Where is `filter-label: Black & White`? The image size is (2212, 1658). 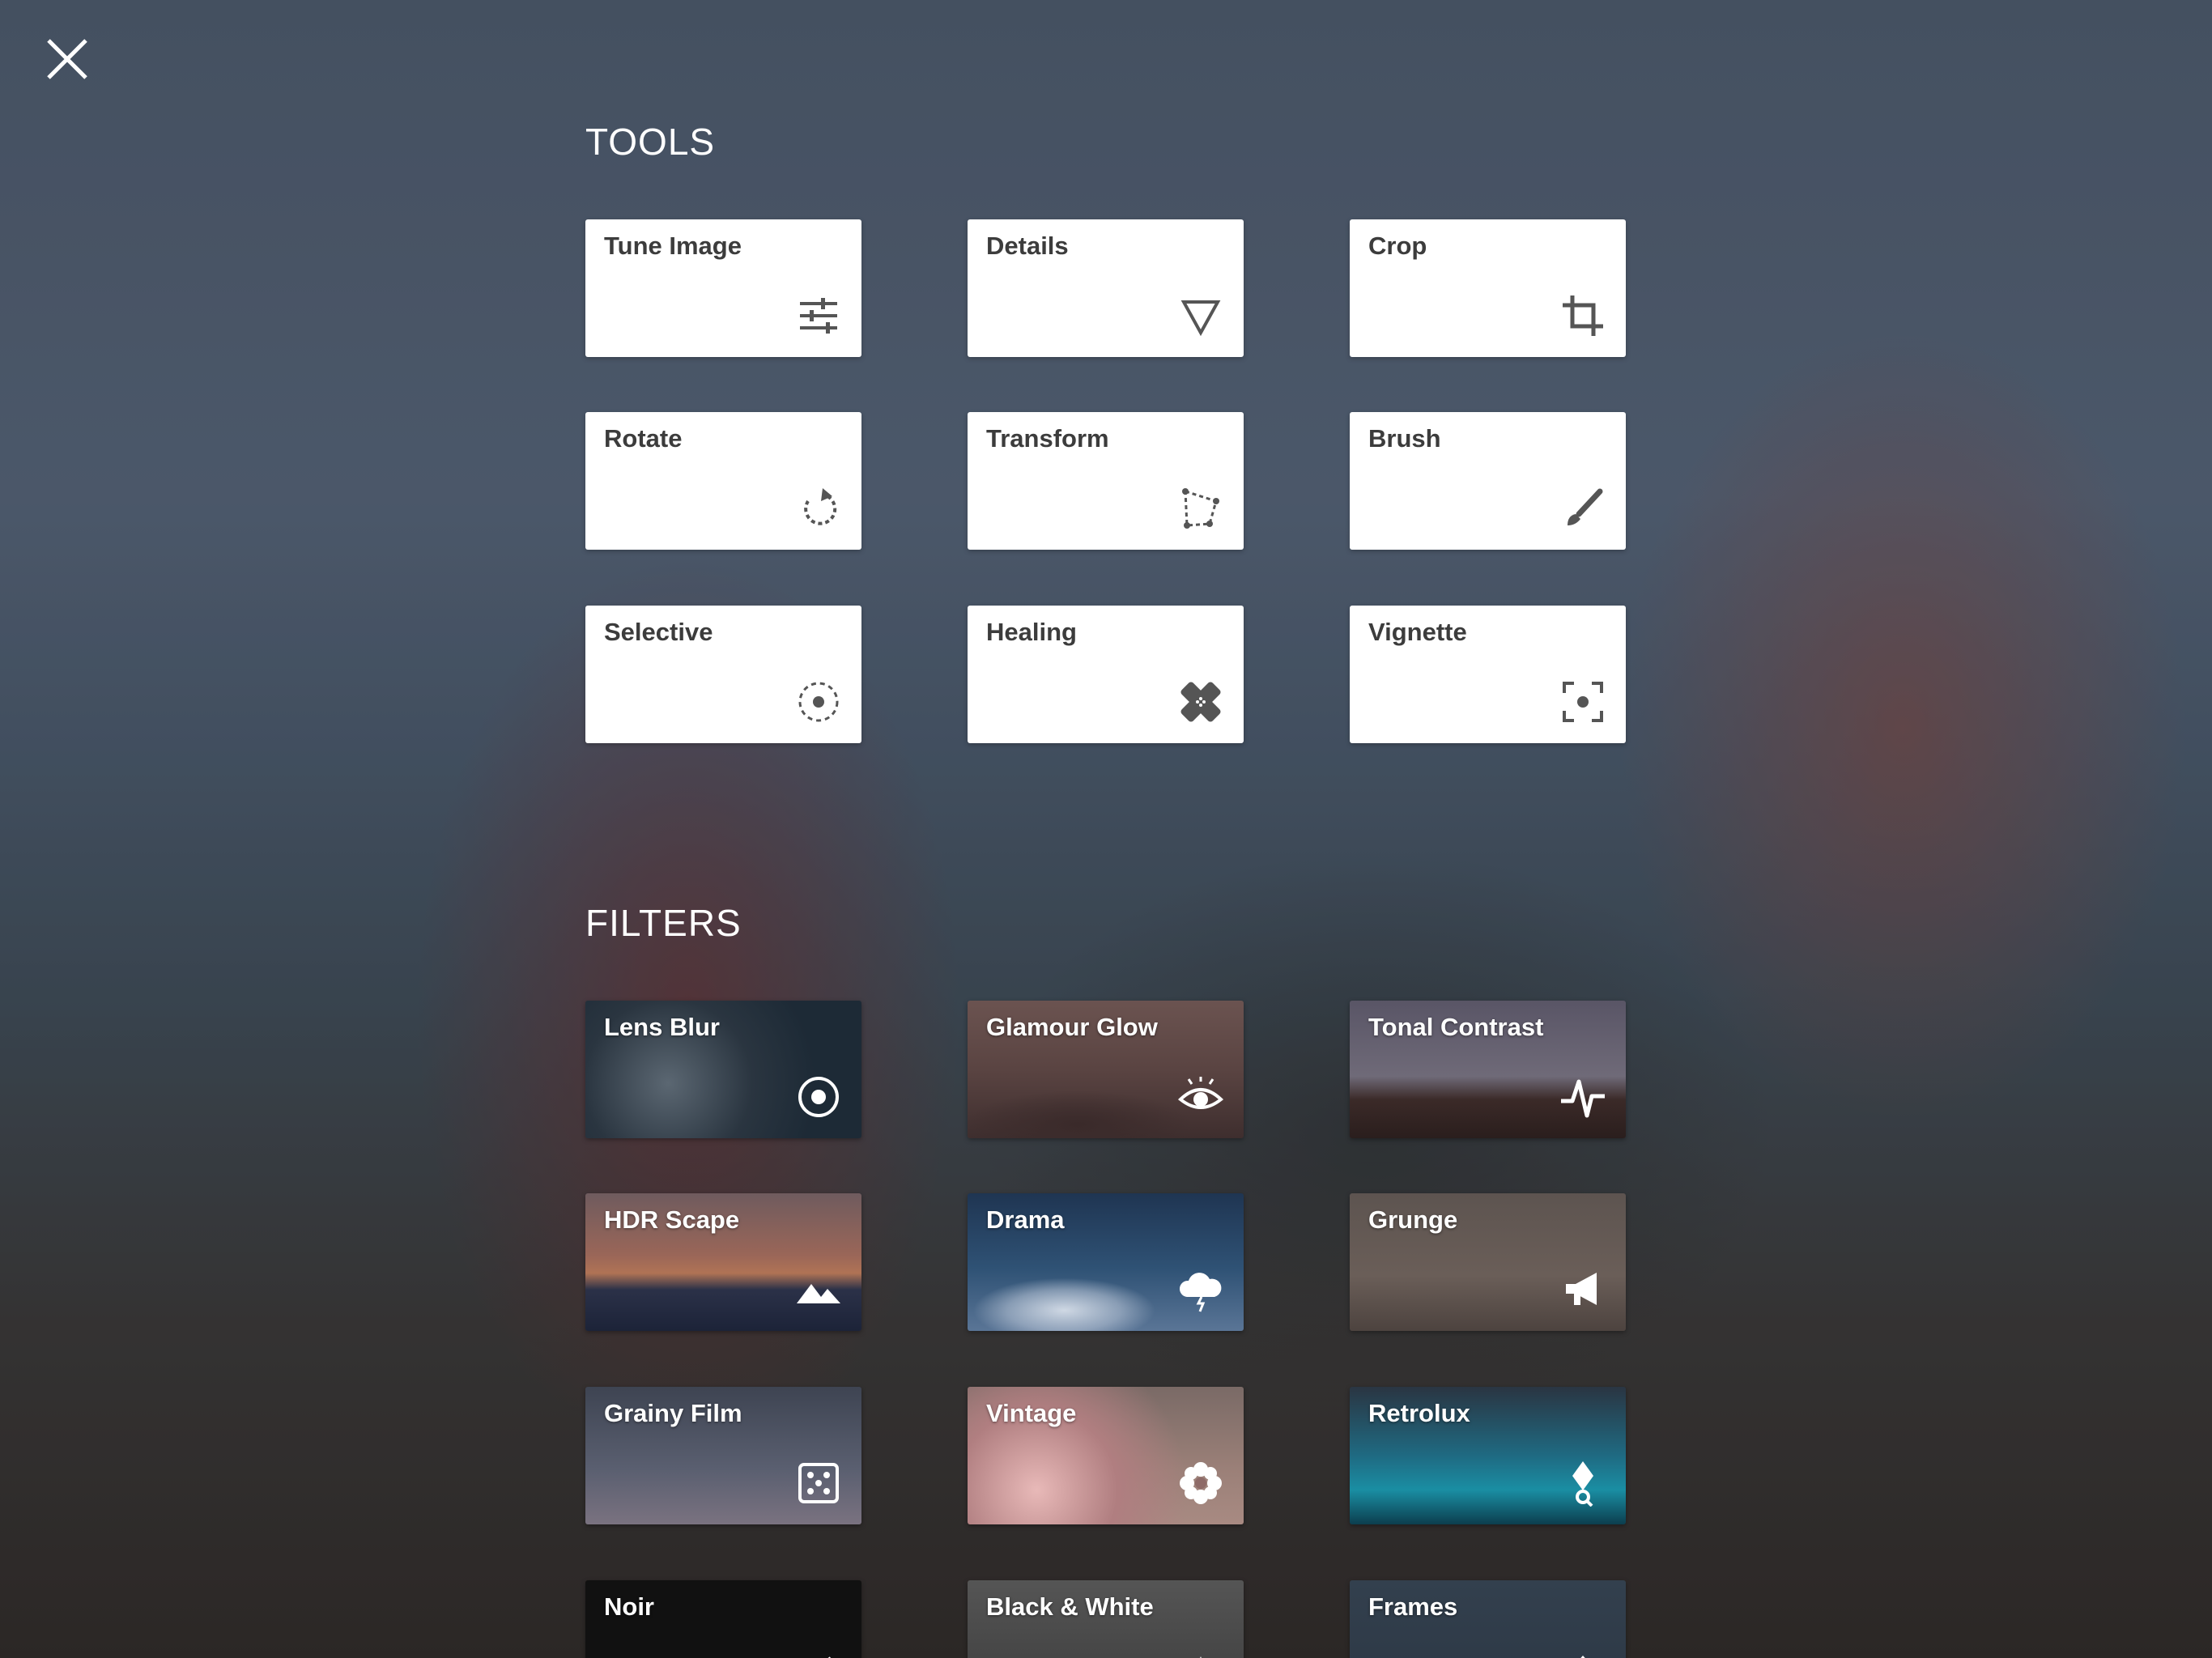 filter-label: Black & White is located at coordinates (1070, 1606).